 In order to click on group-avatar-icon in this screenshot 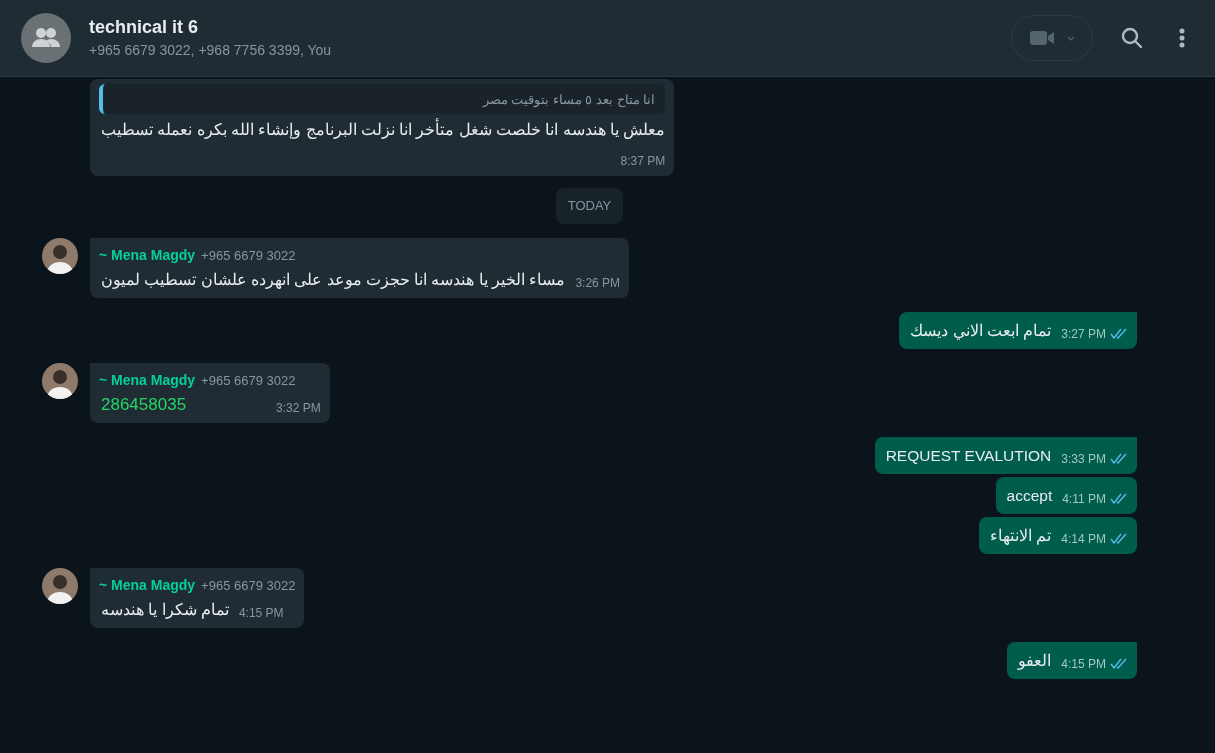, I will do `click(46, 38)`.